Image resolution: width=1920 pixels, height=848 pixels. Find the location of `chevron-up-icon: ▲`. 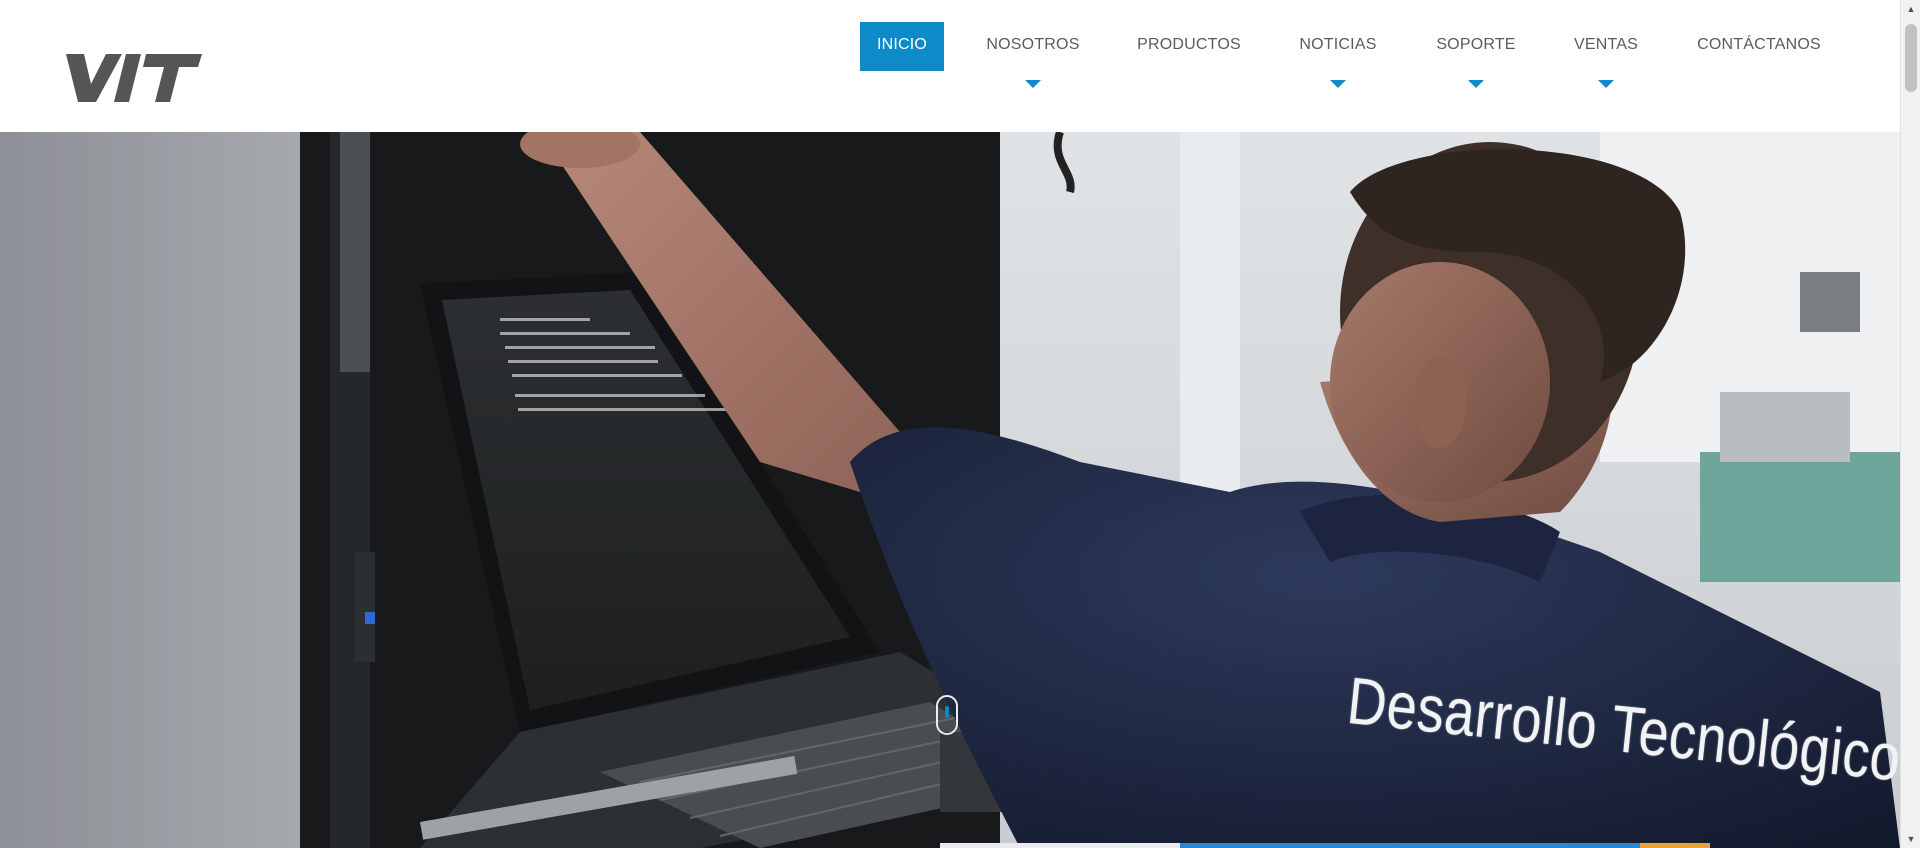

chevron-up-icon: ▲ is located at coordinates (1910, 9).